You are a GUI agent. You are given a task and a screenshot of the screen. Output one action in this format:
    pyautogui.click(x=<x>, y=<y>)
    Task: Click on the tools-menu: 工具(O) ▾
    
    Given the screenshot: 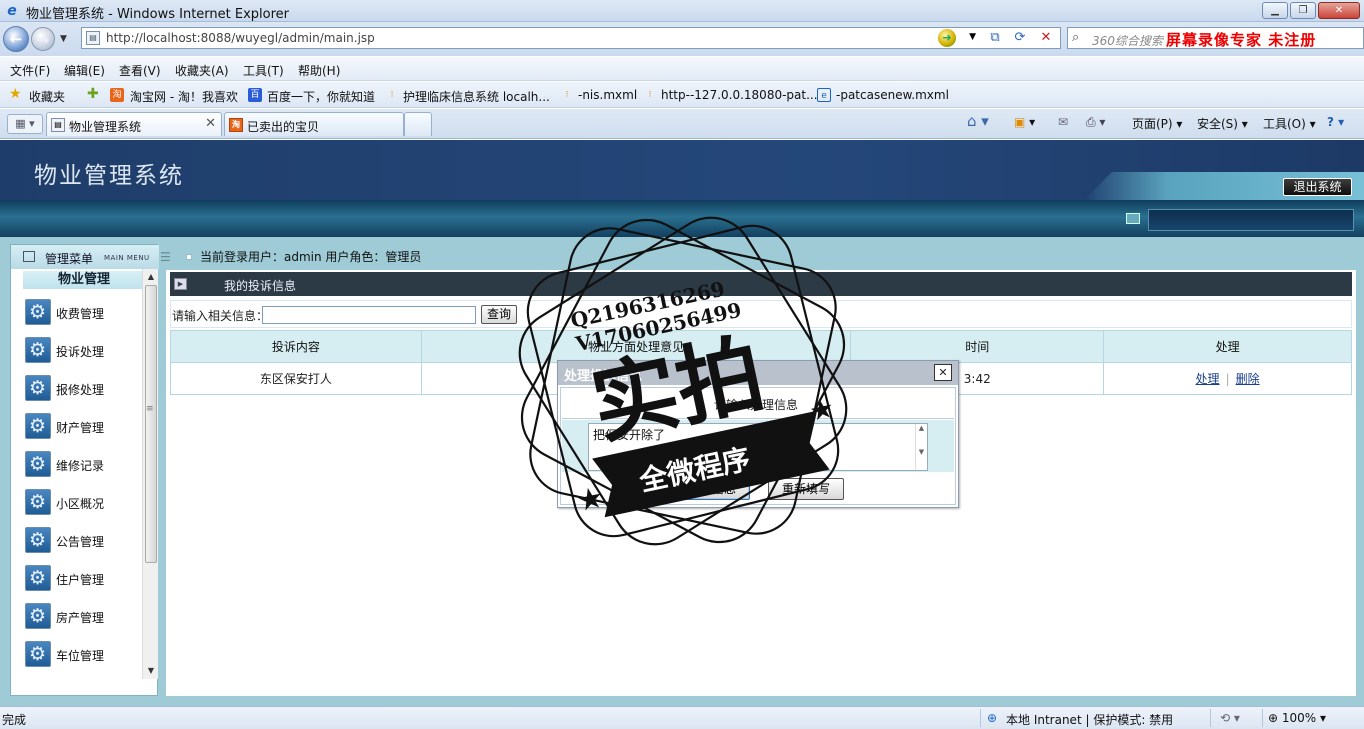 What is the action you would take?
    pyautogui.click(x=1289, y=123)
    